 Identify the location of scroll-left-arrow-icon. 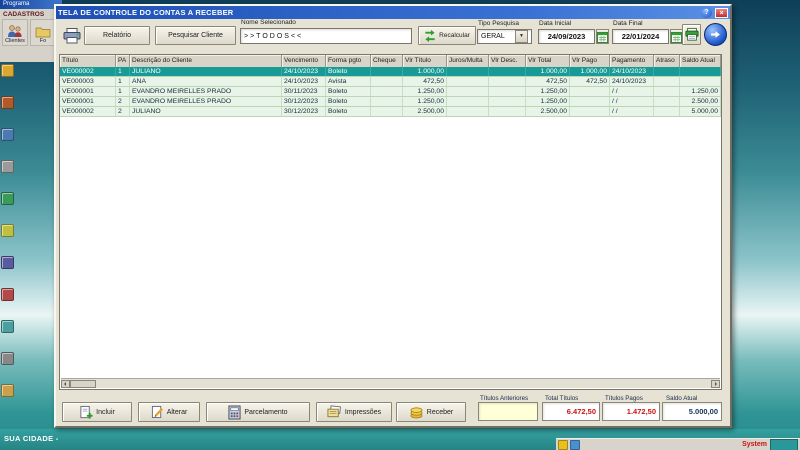
(65, 383).